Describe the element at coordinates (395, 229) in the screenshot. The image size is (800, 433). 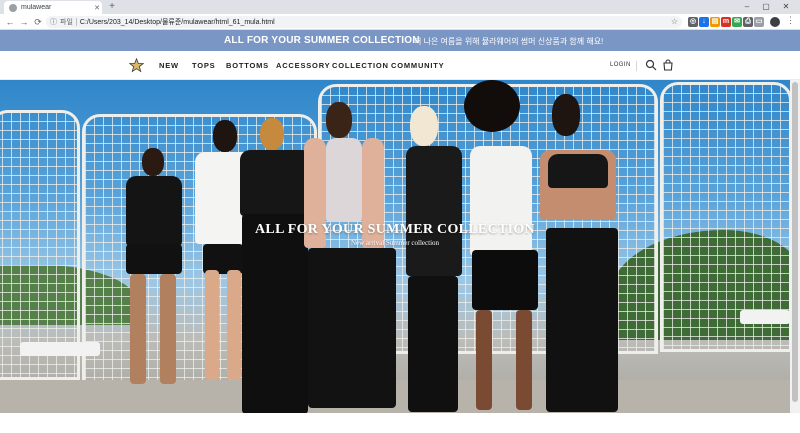
I see `hero-title: ALL FOR YOUR SUMMER COLLECTION` at that location.